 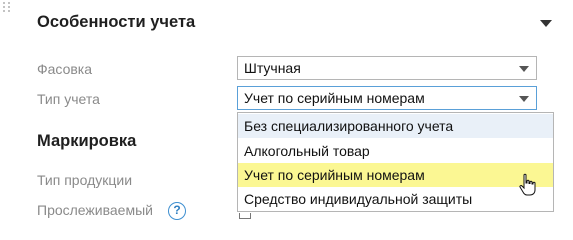 What do you see at coordinates (272, 68) in the screenshot?
I see `fasovka-selected-value: Штучная` at bounding box center [272, 68].